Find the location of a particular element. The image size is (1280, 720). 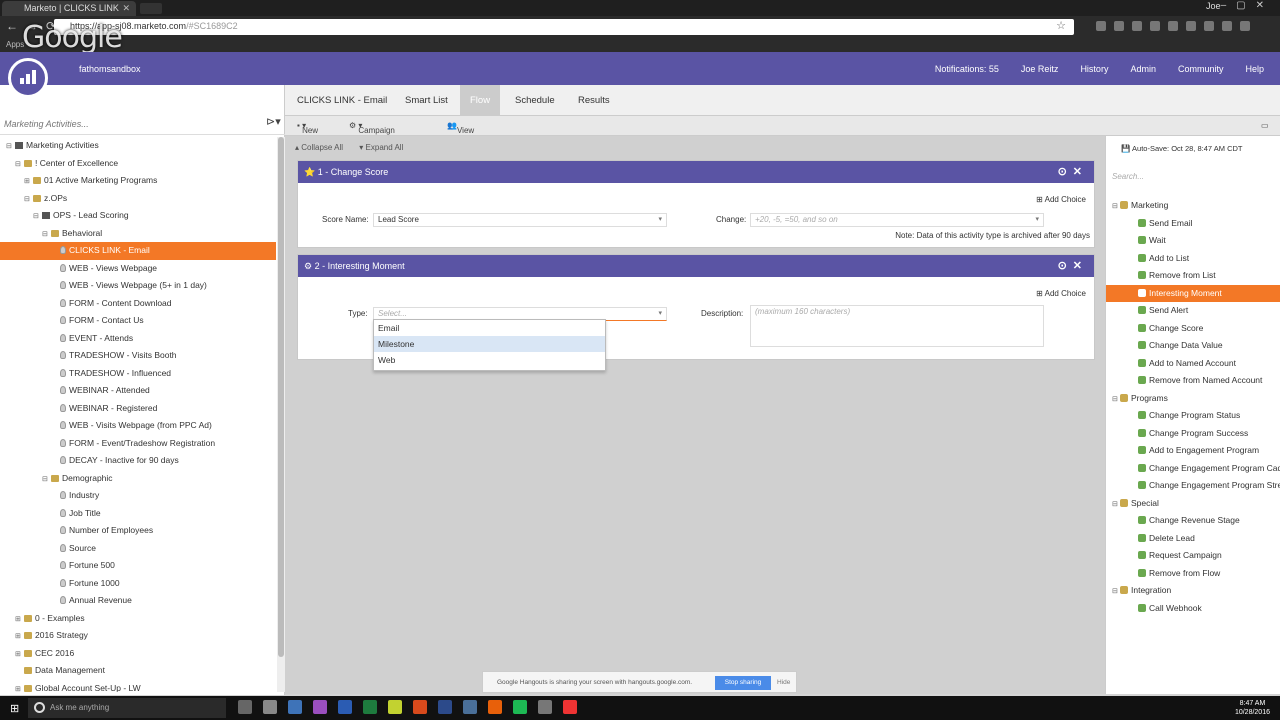

palette-action: Change Score is located at coordinates (1193, 329).